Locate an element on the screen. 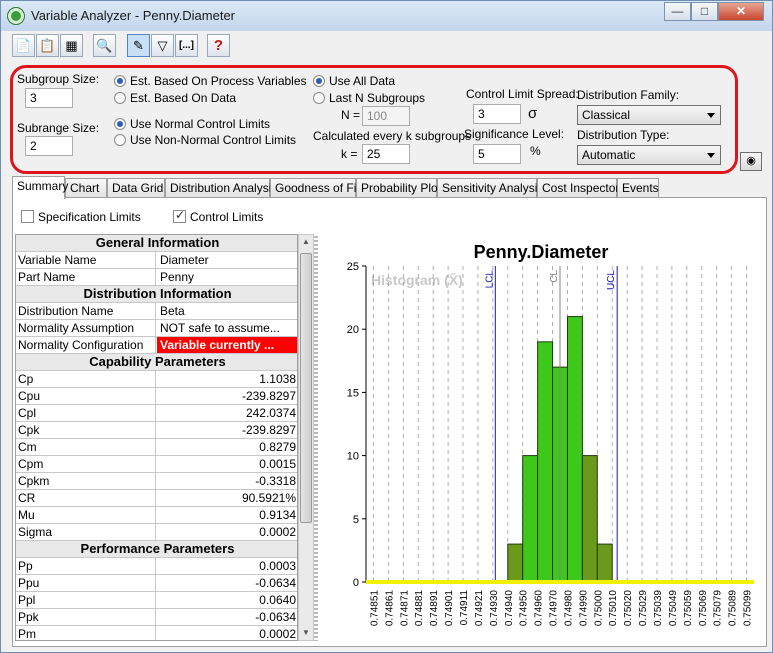 This screenshot has width=773, height=653. x-tick-label: 0.74930 is located at coordinates (494, 608).